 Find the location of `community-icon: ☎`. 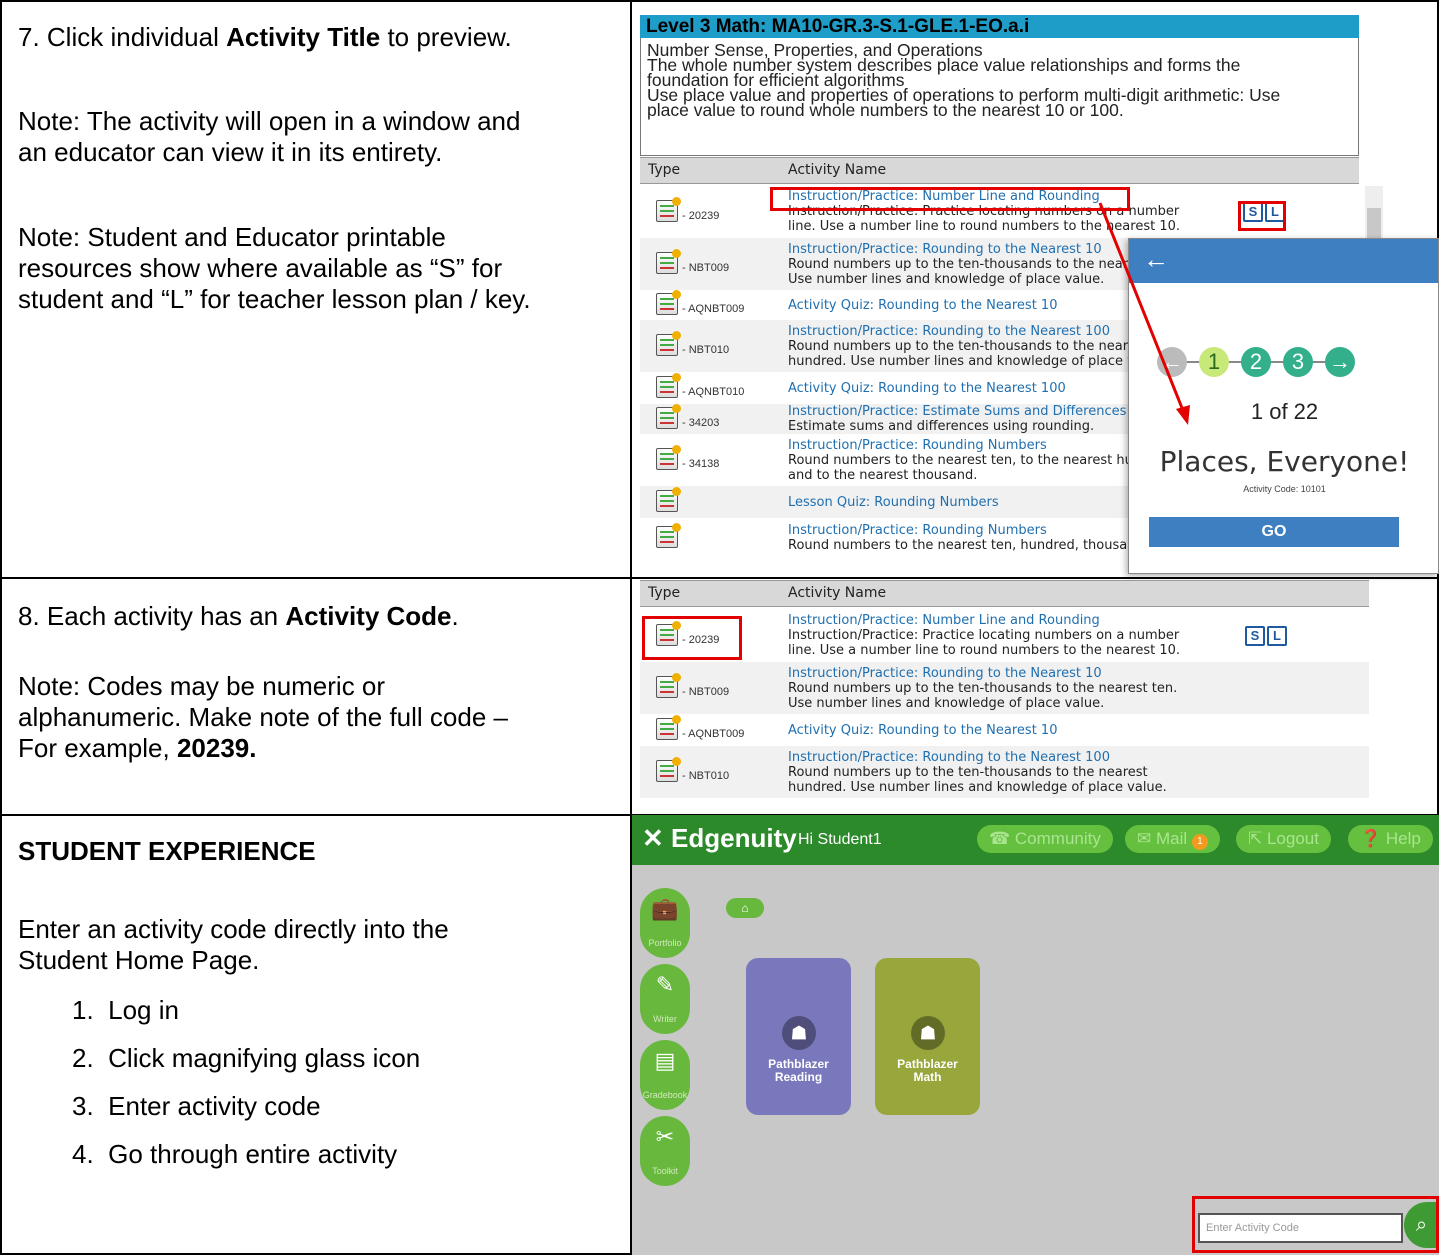

community-icon: ☎ is located at coordinates (1002, 838).